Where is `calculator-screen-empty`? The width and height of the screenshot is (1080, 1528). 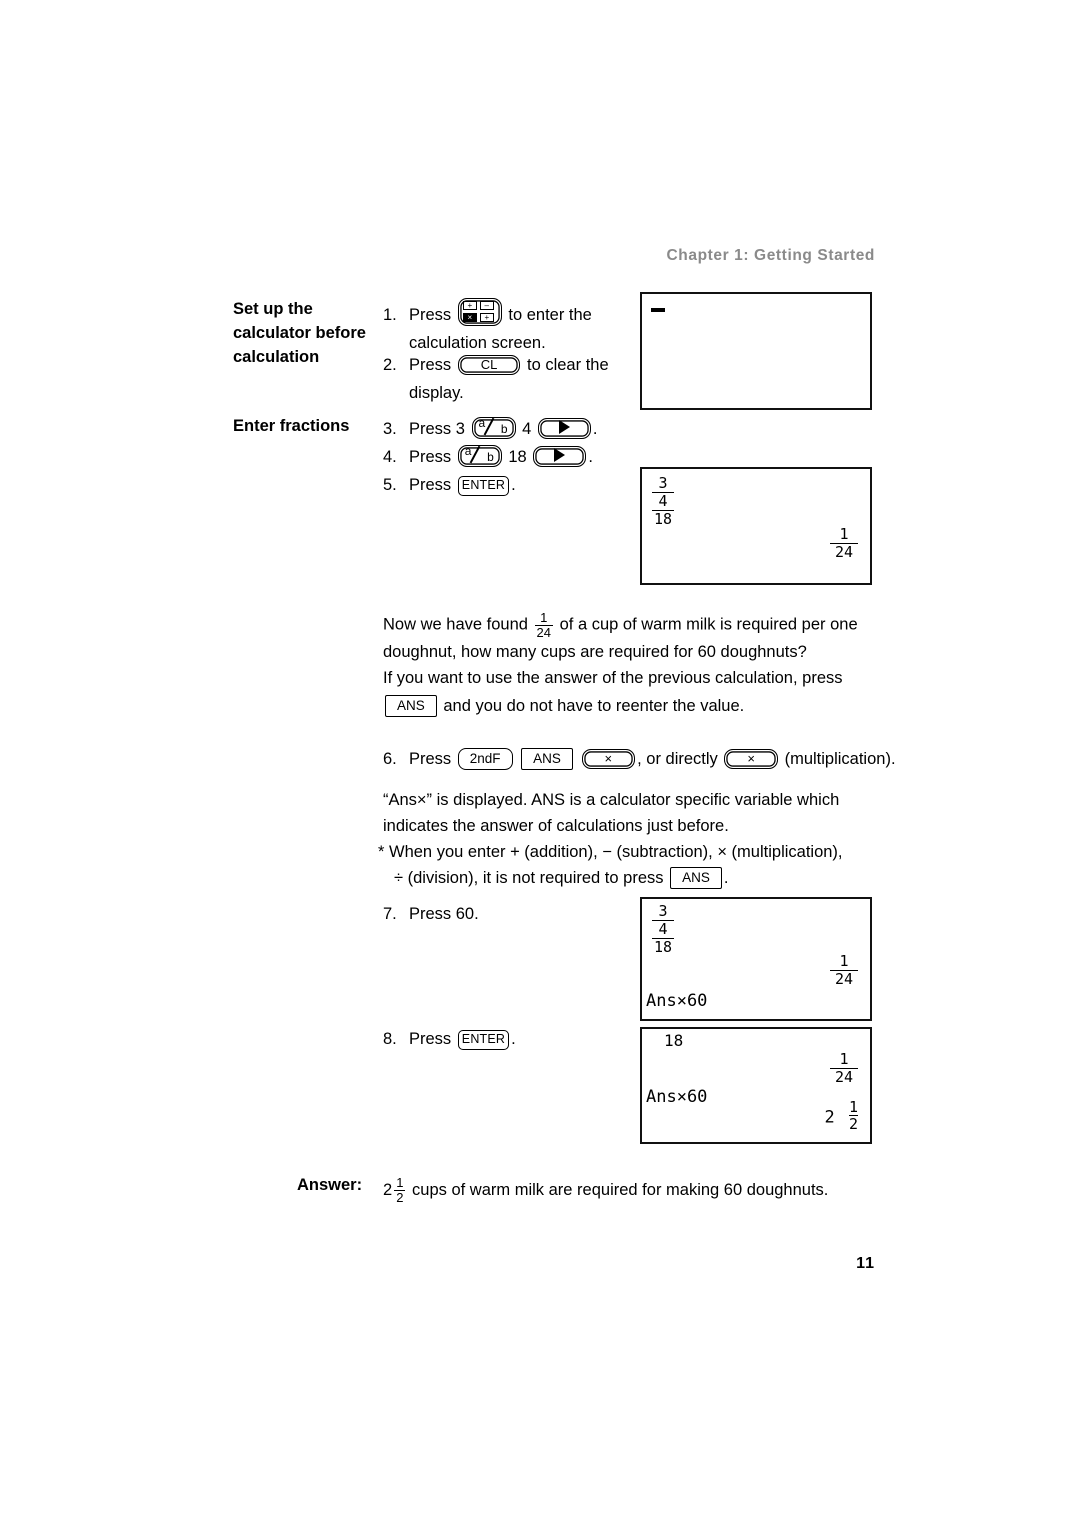
calculator-screen-empty is located at coordinates (756, 351).